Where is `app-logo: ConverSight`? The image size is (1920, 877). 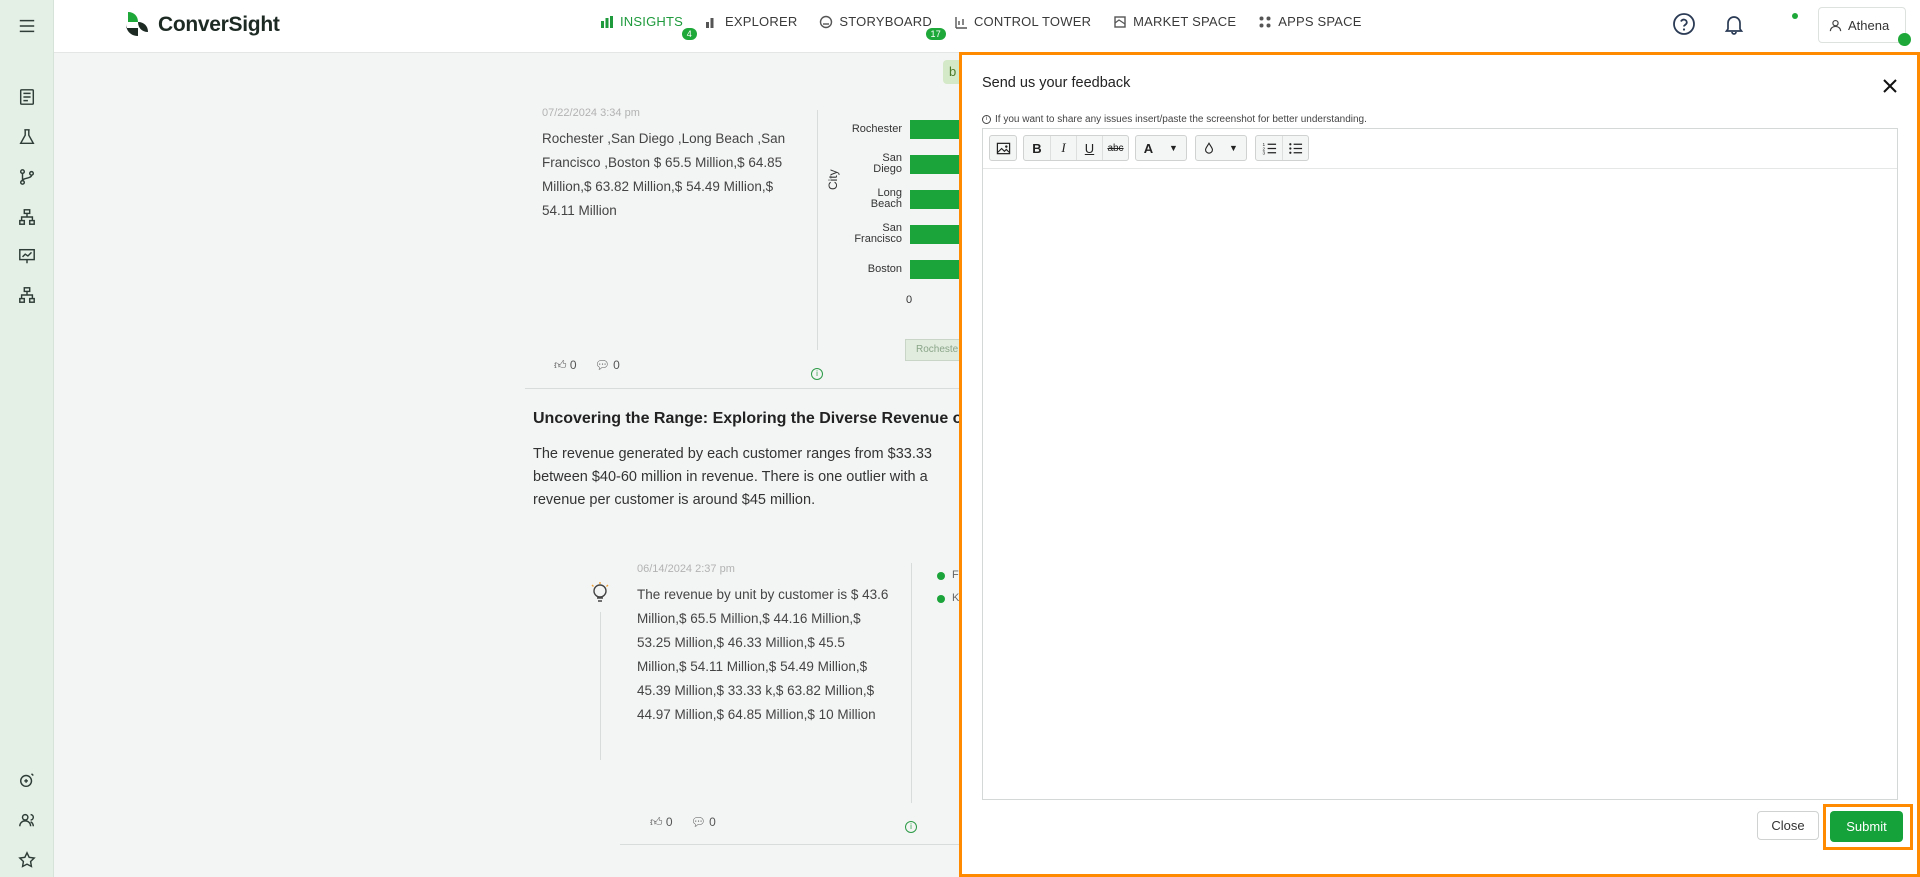 app-logo: ConverSight is located at coordinates (201, 25).